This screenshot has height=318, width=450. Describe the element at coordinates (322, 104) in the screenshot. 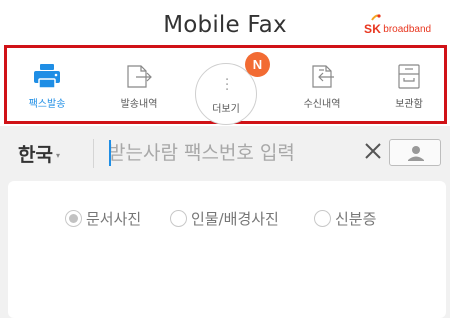

I see `nav-label-received-history: 수신내역` at that location.